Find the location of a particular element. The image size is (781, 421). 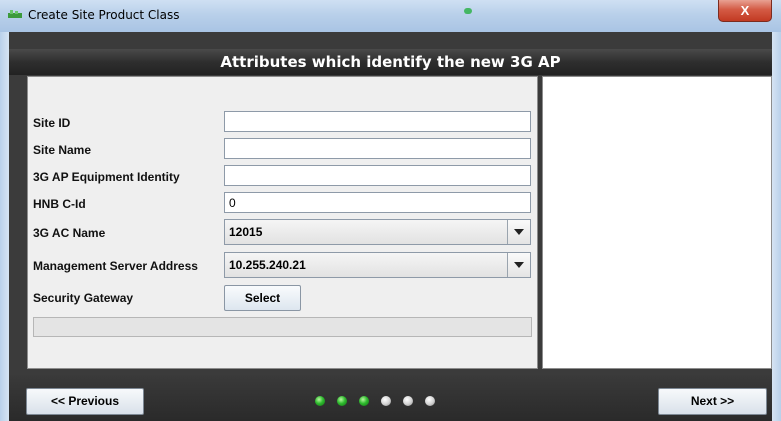

mgmt-server-selected: 10.255.240.21 is located at coordinates (267, 265).